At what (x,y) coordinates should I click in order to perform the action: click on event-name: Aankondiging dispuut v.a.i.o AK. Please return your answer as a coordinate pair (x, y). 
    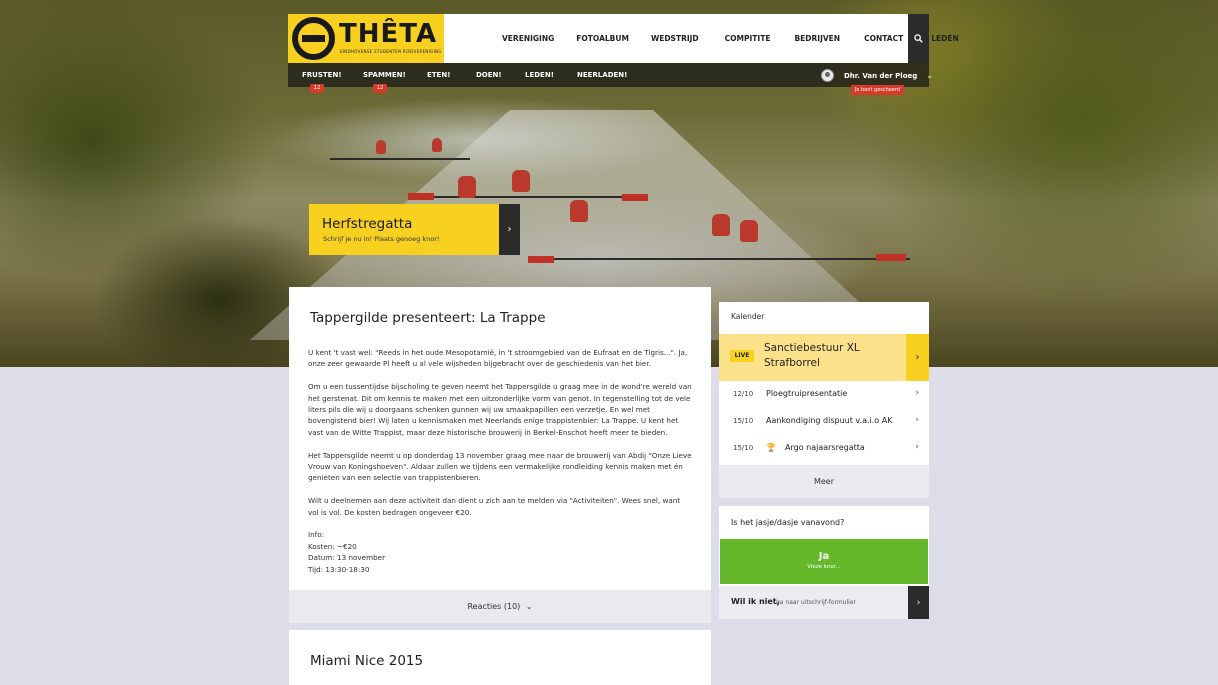
    Looking at the image, I should click on (829, 420).